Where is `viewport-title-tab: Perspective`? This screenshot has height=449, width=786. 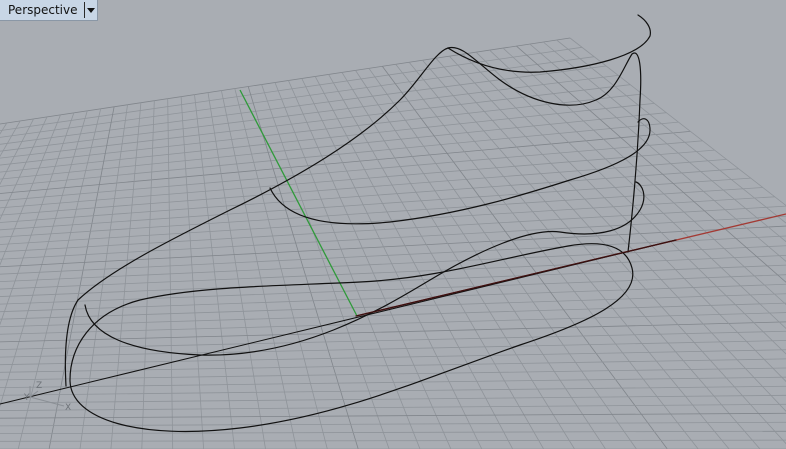 viewport-title-tab: Perspective is located at coordinates (49, 10).